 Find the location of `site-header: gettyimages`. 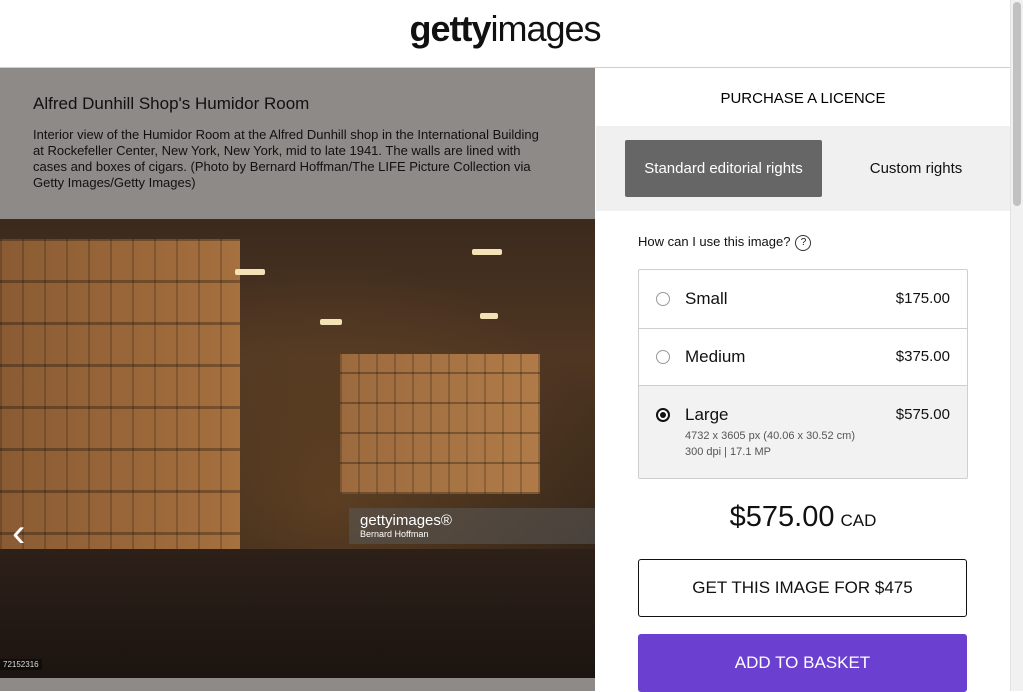

site-header: gettyimages is located at coordinates (505, 34).